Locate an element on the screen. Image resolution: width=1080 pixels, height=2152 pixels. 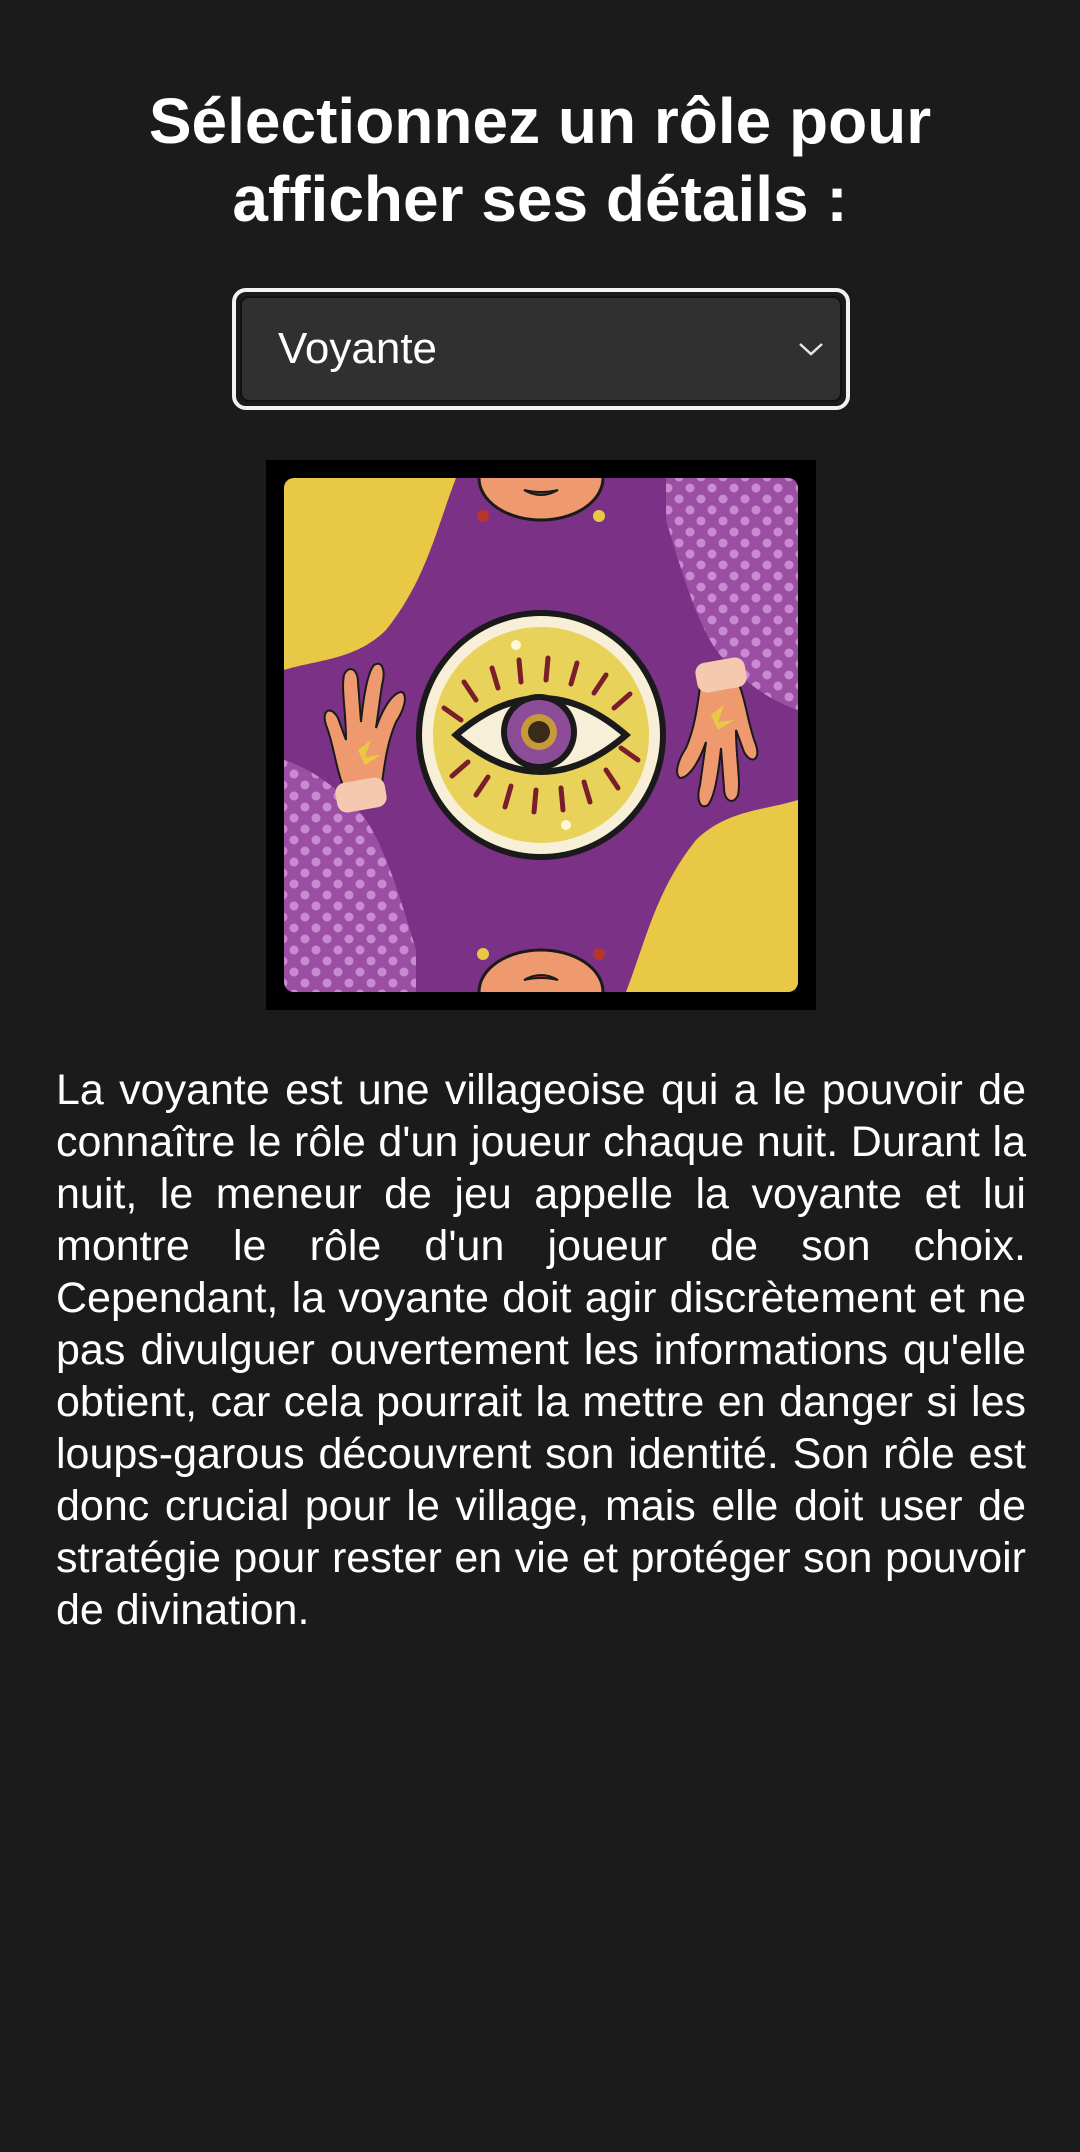
role-select-box: Voyante is located at coordinates (541, 349).